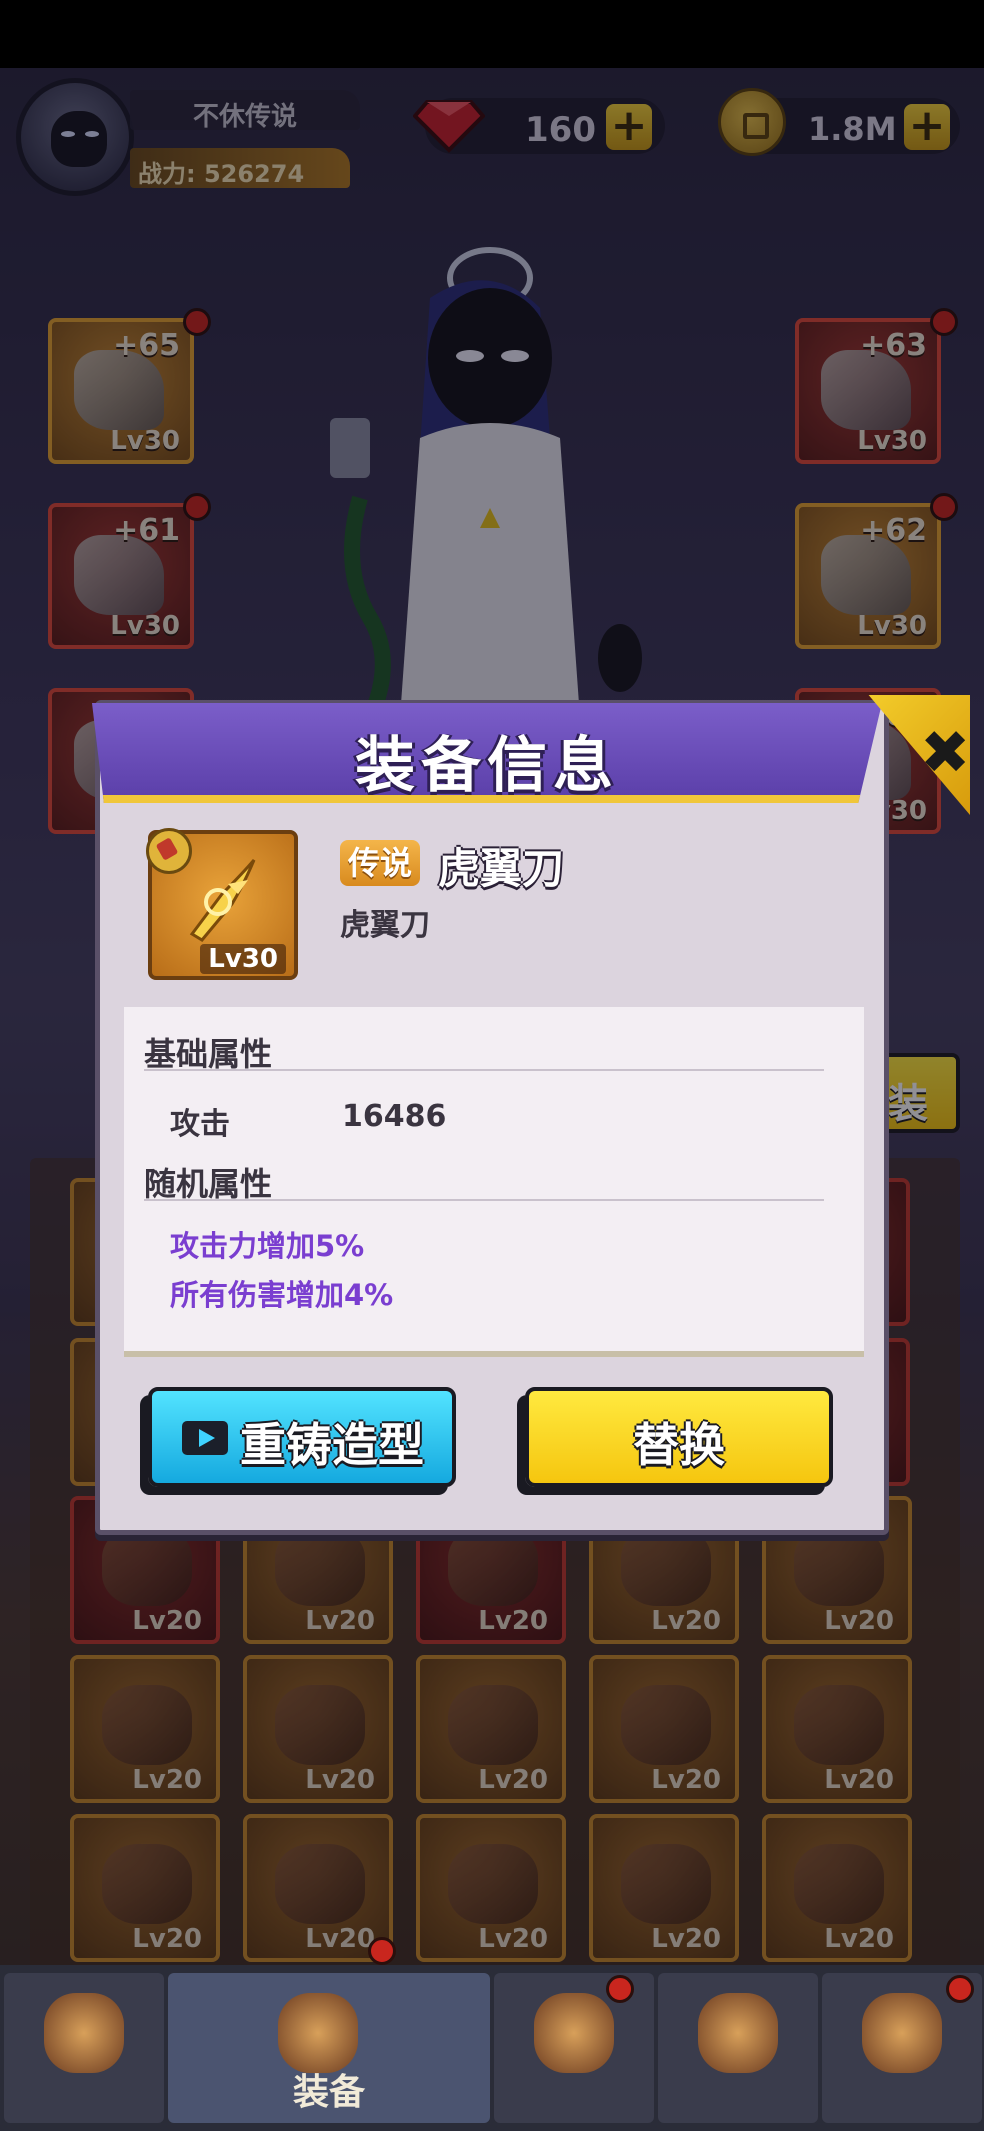 The width and height of the screenshot is (984, 2131). What do you see at coordinates (332, 1445) in the screenshot?
I see `reforge-label: 重铸造型` at bounding box center [332, 1445].